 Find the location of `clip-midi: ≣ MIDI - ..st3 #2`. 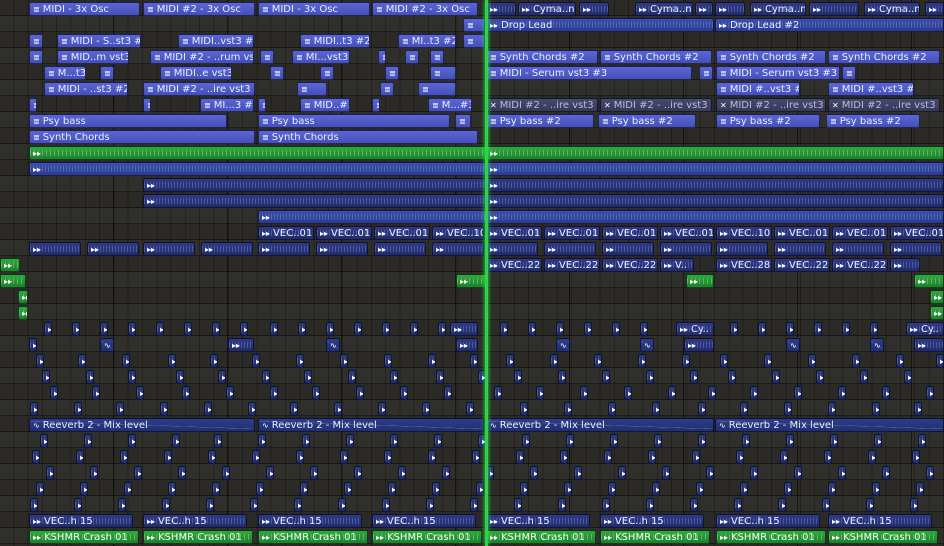

clip-midi: ≣ MIDI - ..st3 #2 is located at coordinates (86, 89).